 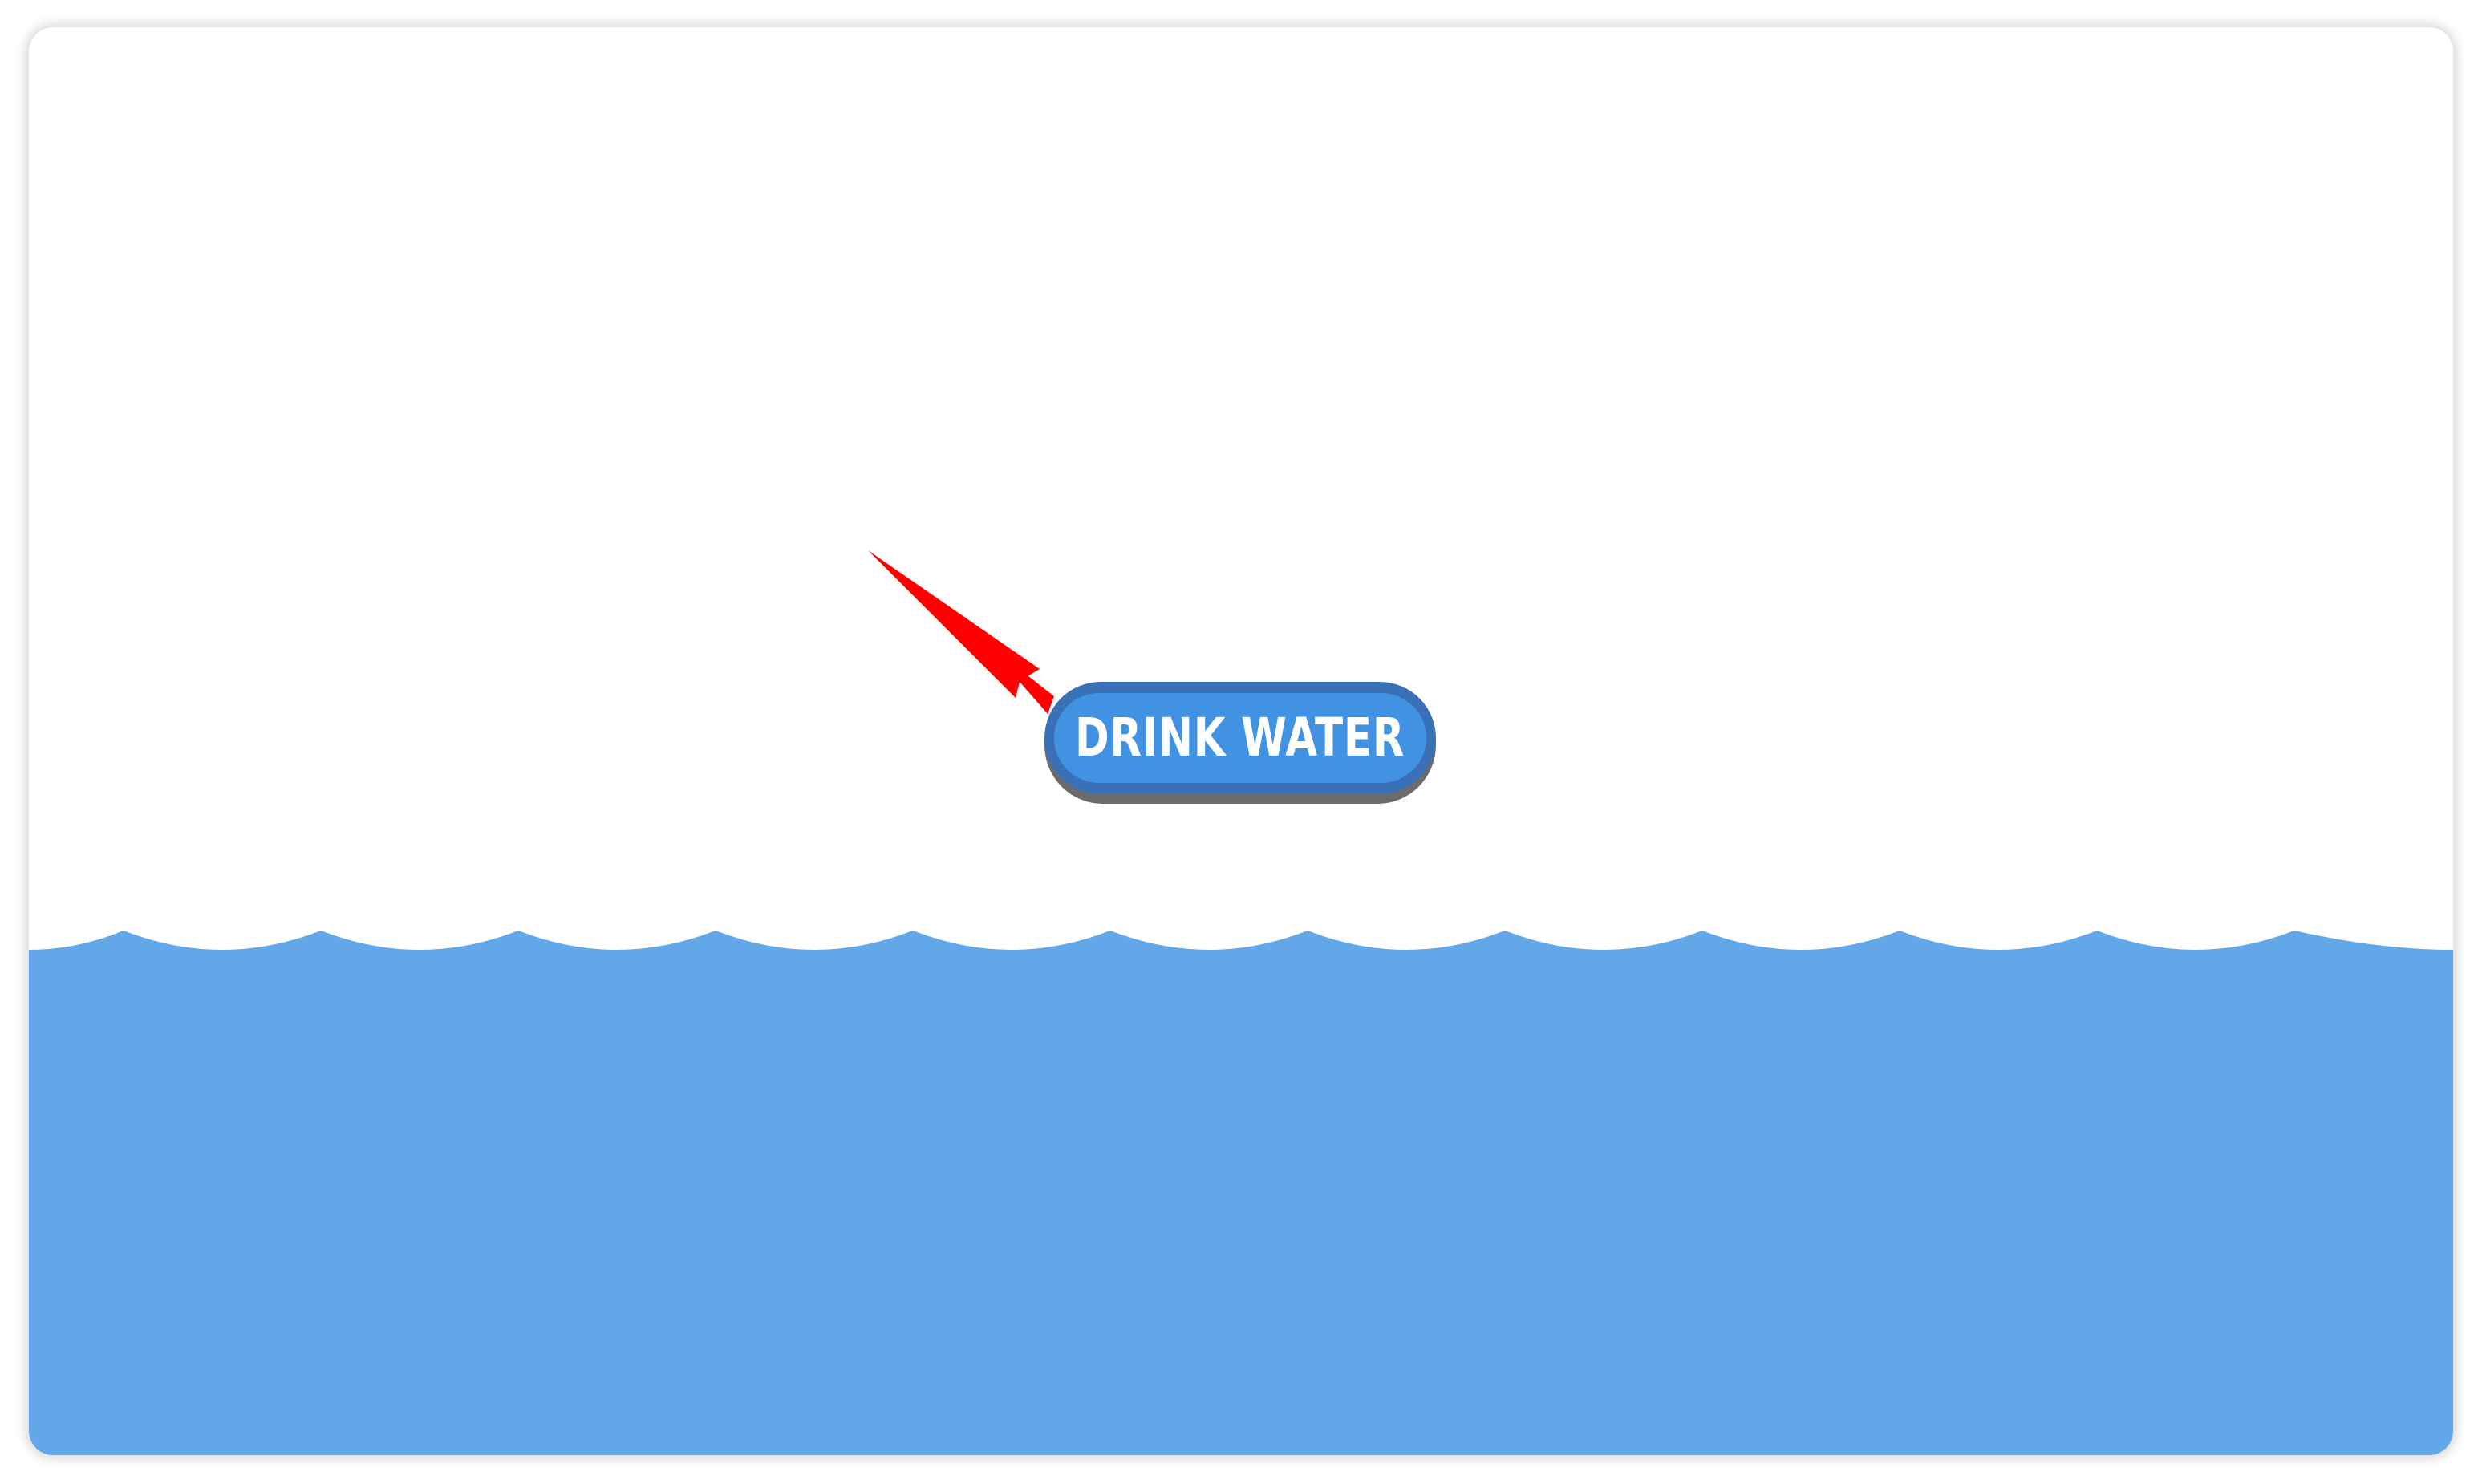 I want to click on drink-water-button-label: DRINK WATER, so click(x=1240, y=737).